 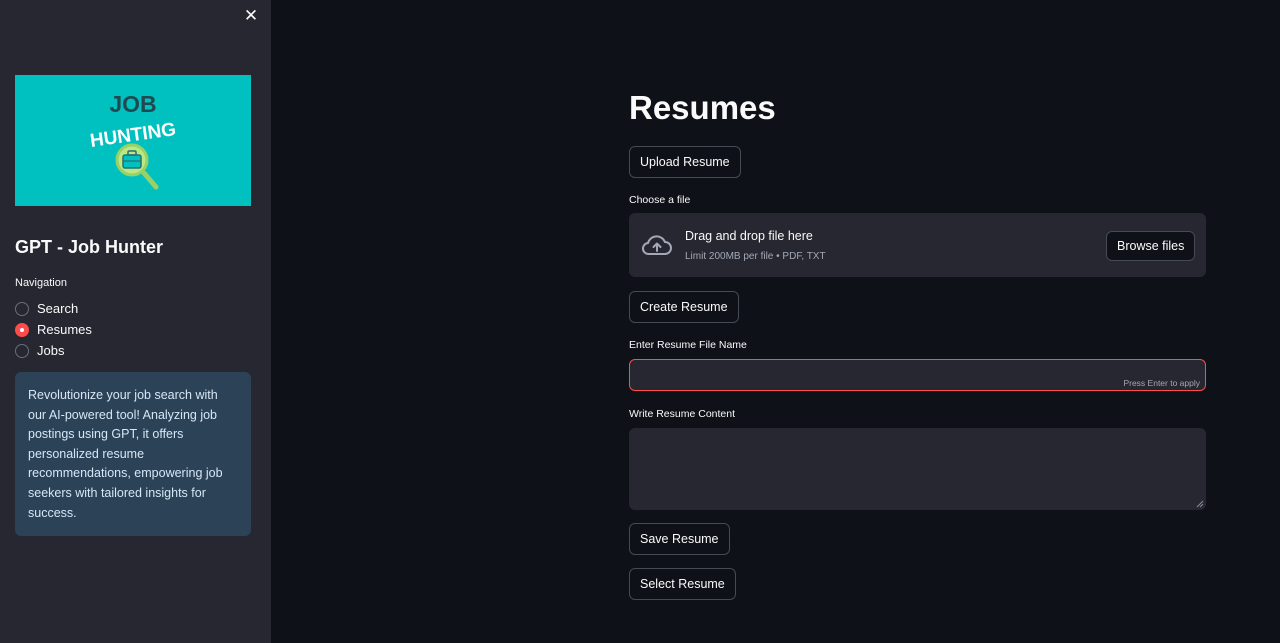 What do you see at coordinates (1200, 504) in the screenshot?
I see `resize-handle-icon` at bounding box center [1200, 504].